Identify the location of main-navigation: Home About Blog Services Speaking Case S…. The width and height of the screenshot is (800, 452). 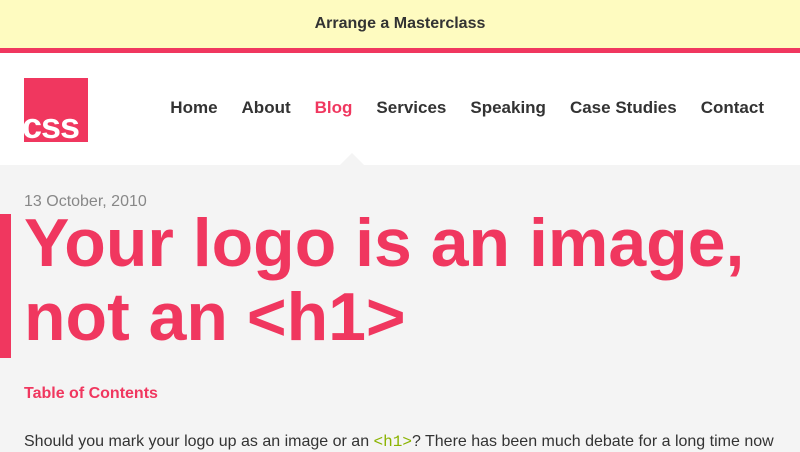
(455, 108).